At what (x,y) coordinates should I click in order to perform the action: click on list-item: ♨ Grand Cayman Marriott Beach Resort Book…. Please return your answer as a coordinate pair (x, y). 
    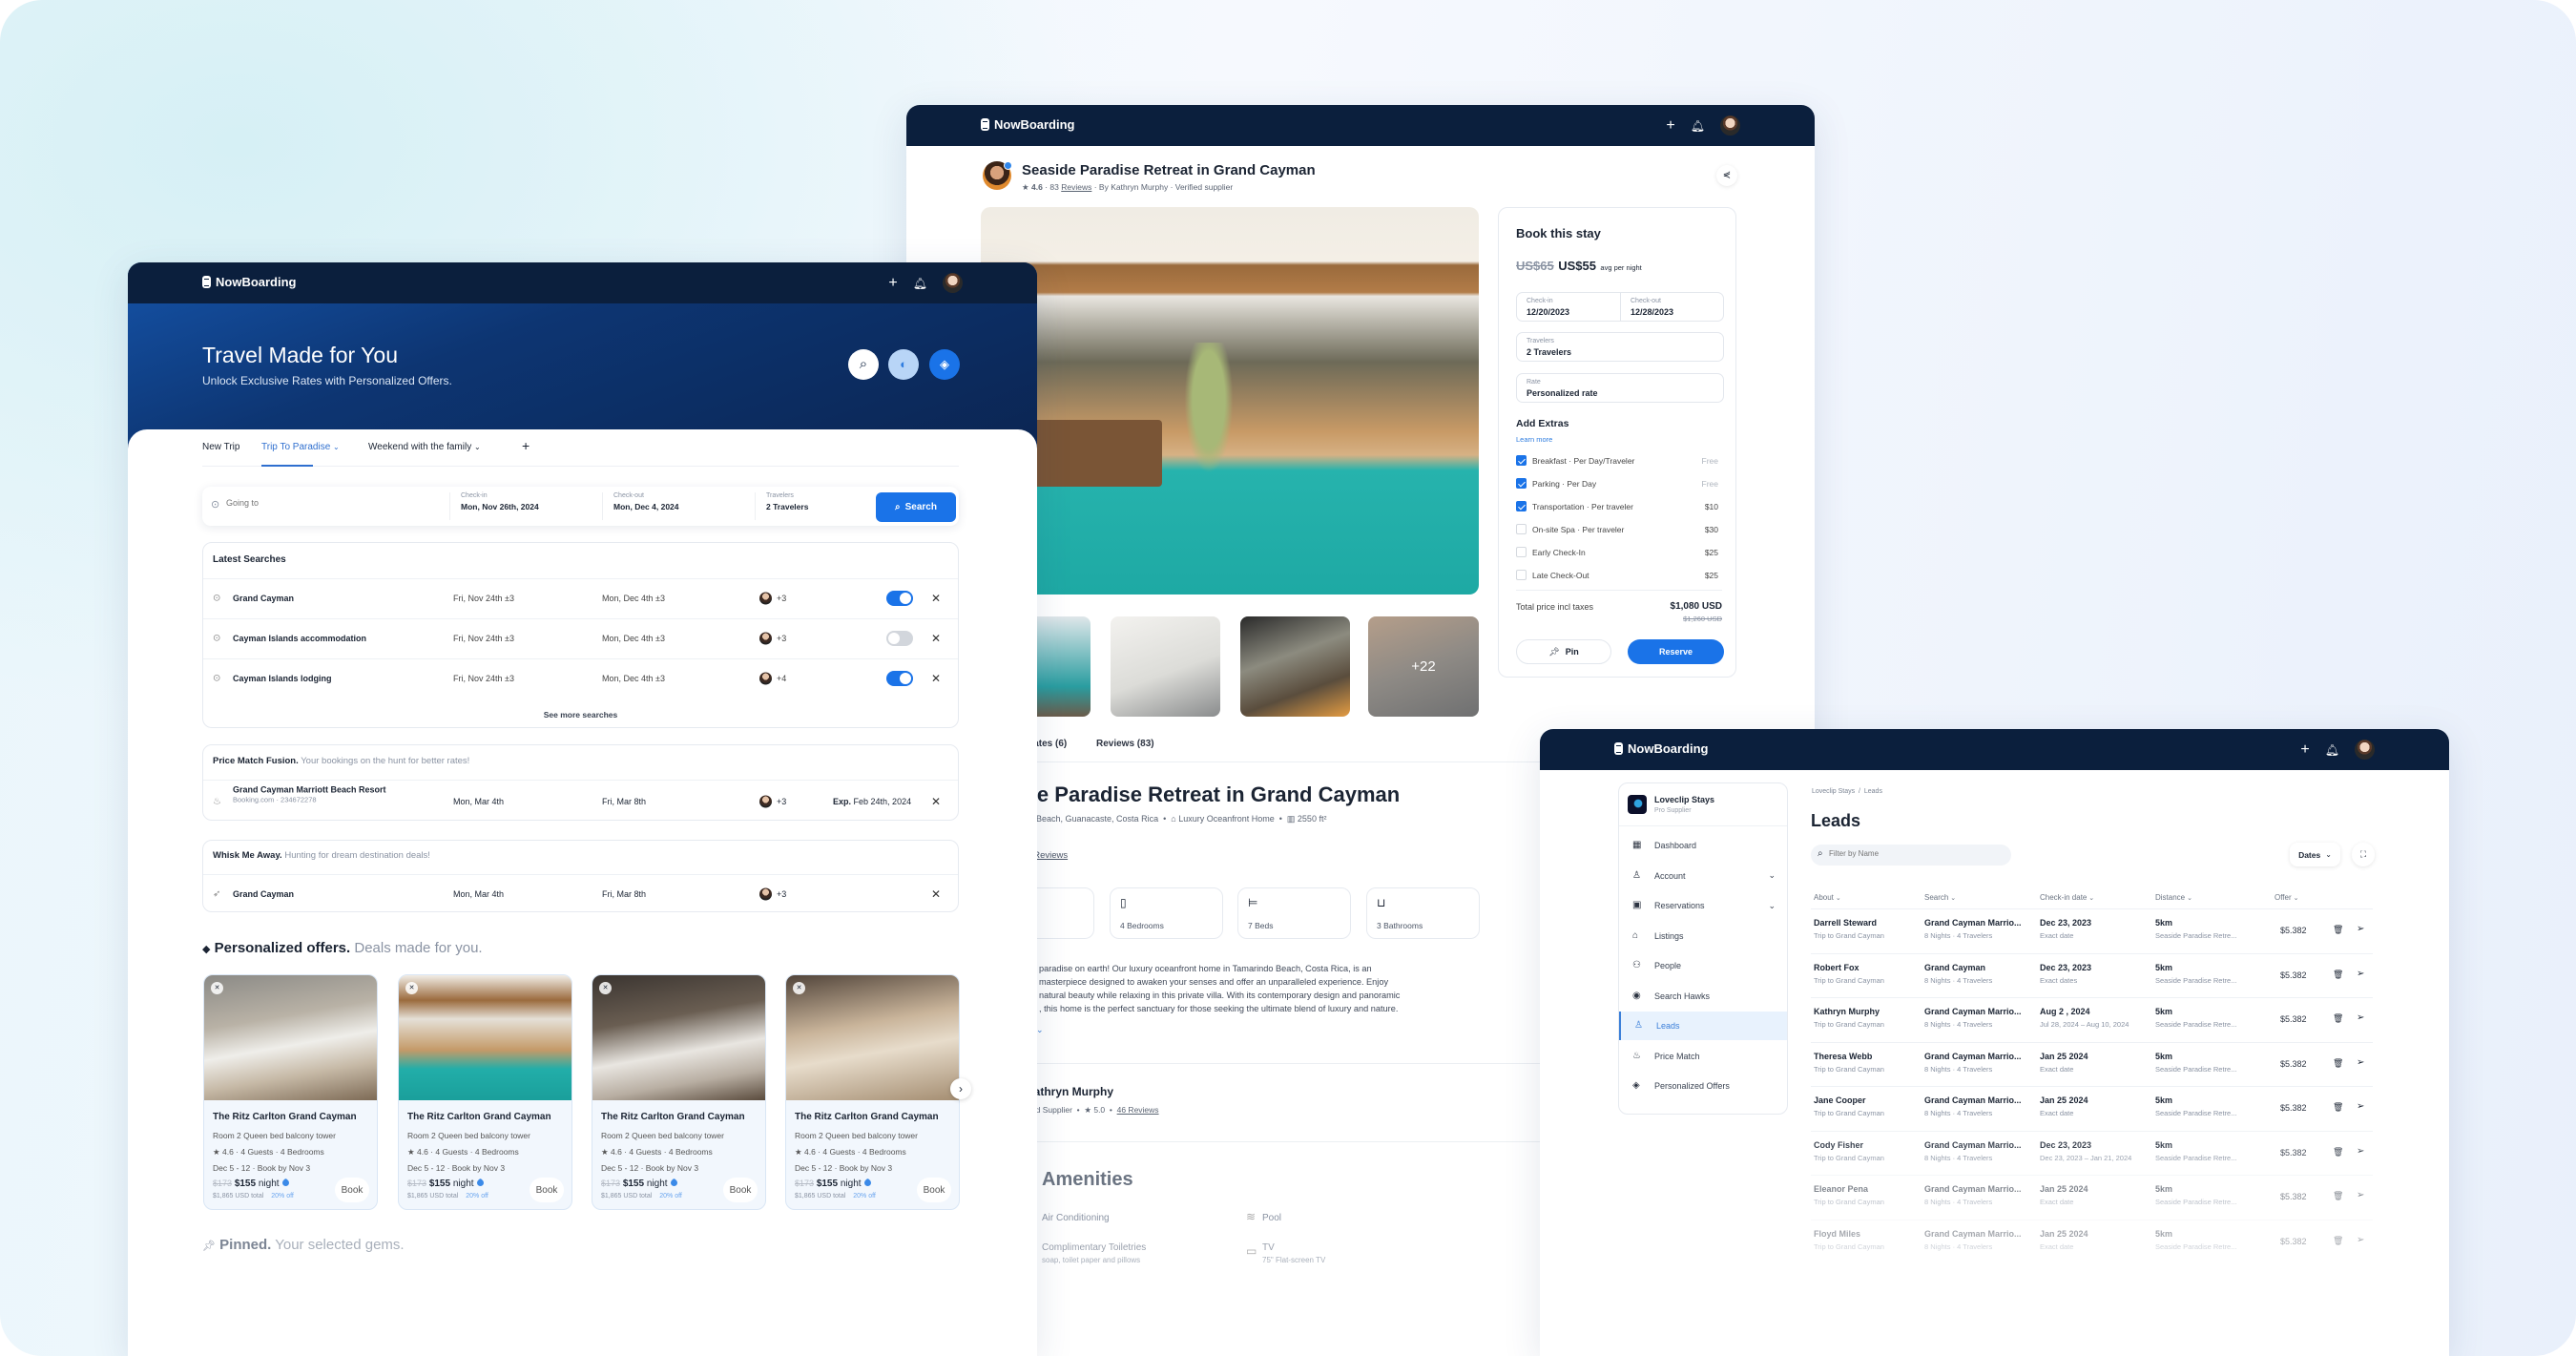
    Looking at the image, I should click on (580, 801).